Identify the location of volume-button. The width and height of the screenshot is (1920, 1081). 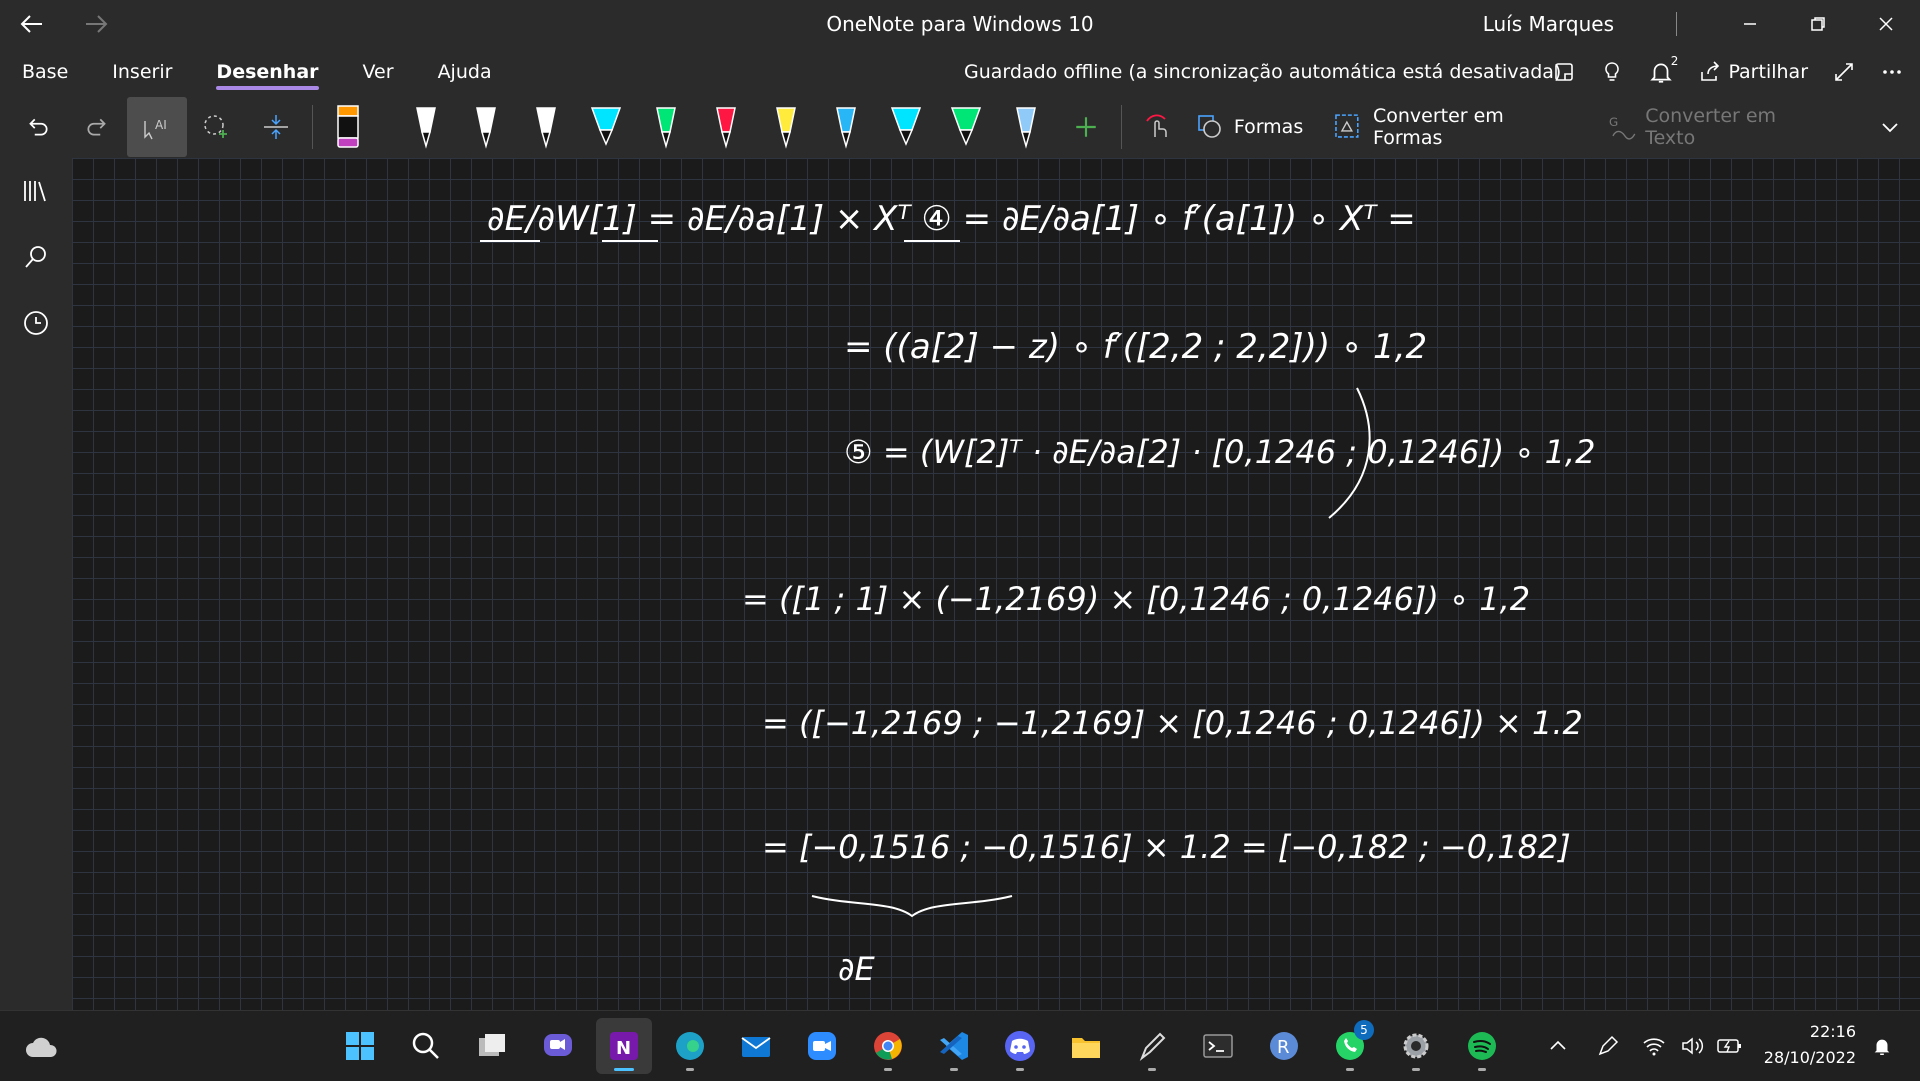
(1692, 1046).